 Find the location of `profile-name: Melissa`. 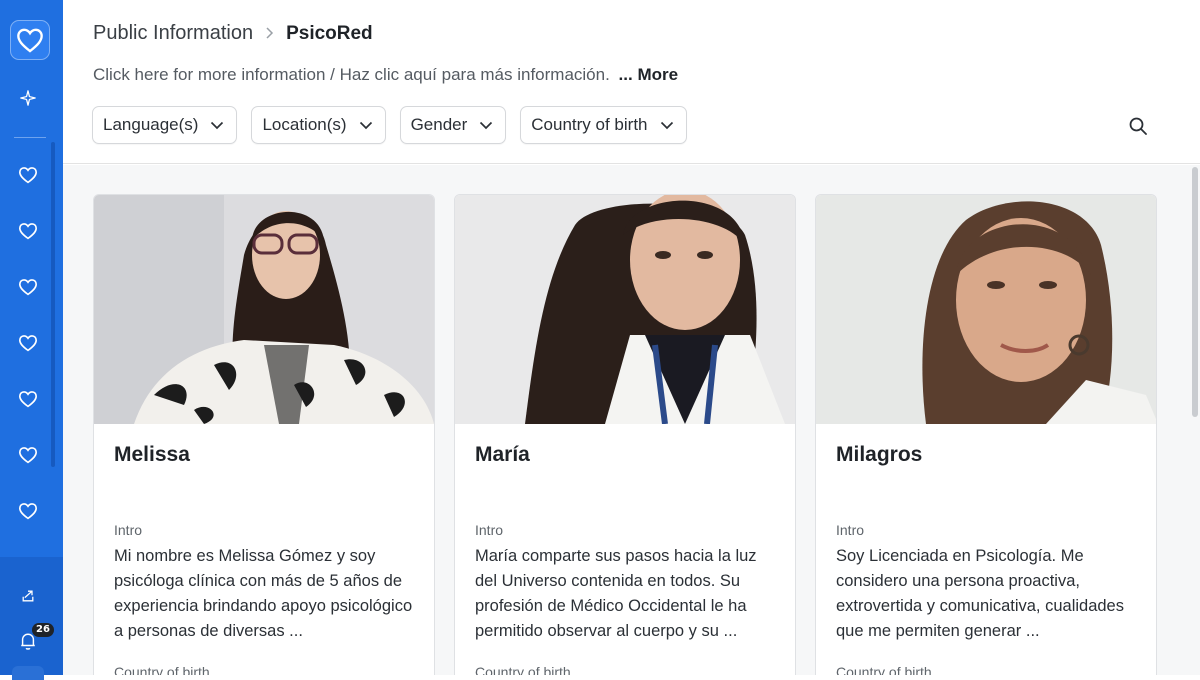

profile-name: Melissa is located at coordinates (152, 454).